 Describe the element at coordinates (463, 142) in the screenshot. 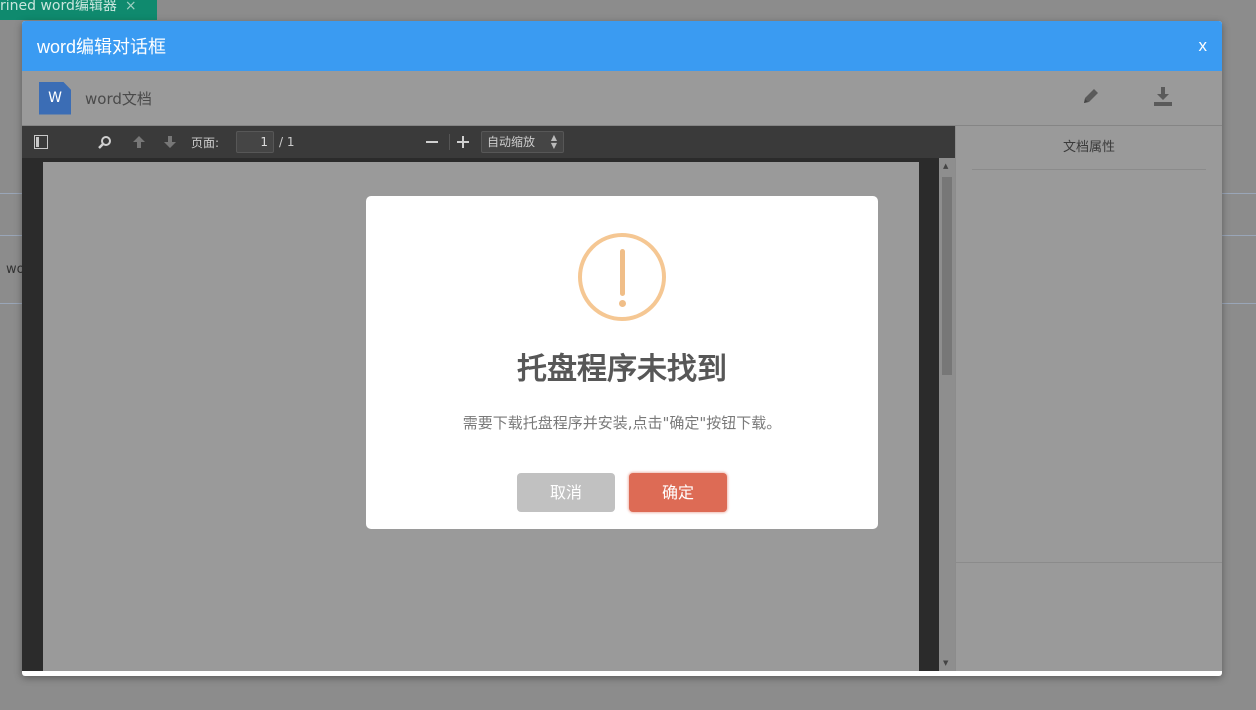

I see `zoom-in-icon` at that location.